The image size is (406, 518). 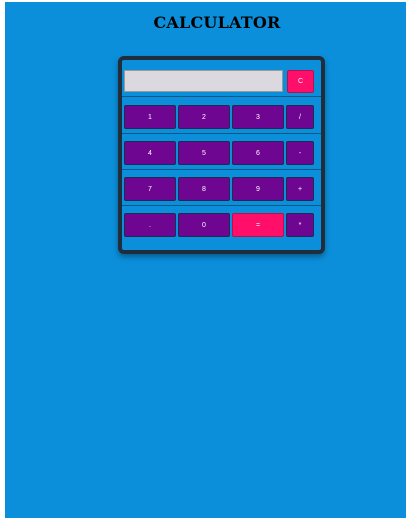 I want to click on plus-button: +, so click(x=300, y=189).